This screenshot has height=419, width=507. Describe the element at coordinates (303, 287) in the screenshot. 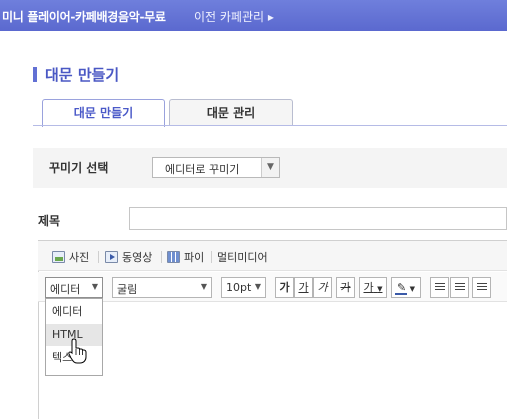

I see `underline-button: 가` at that location.